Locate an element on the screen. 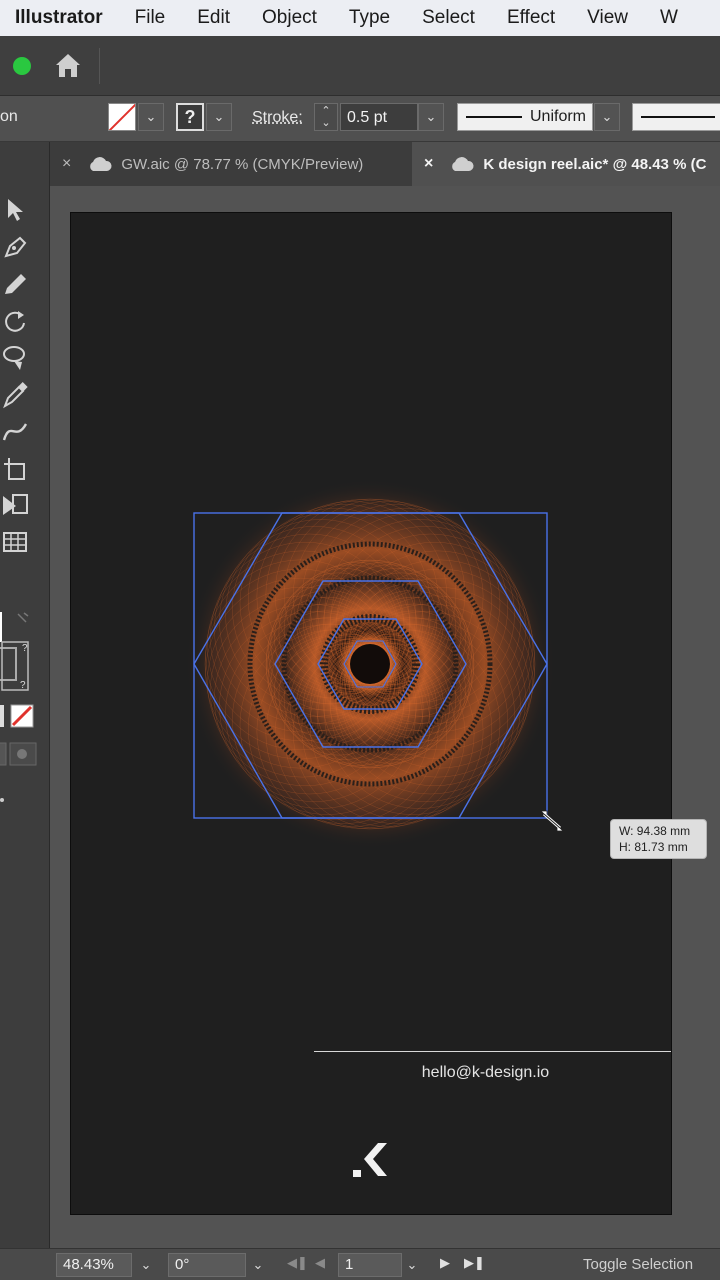  none-color-mode-icon is located at coordinates (20, 716).